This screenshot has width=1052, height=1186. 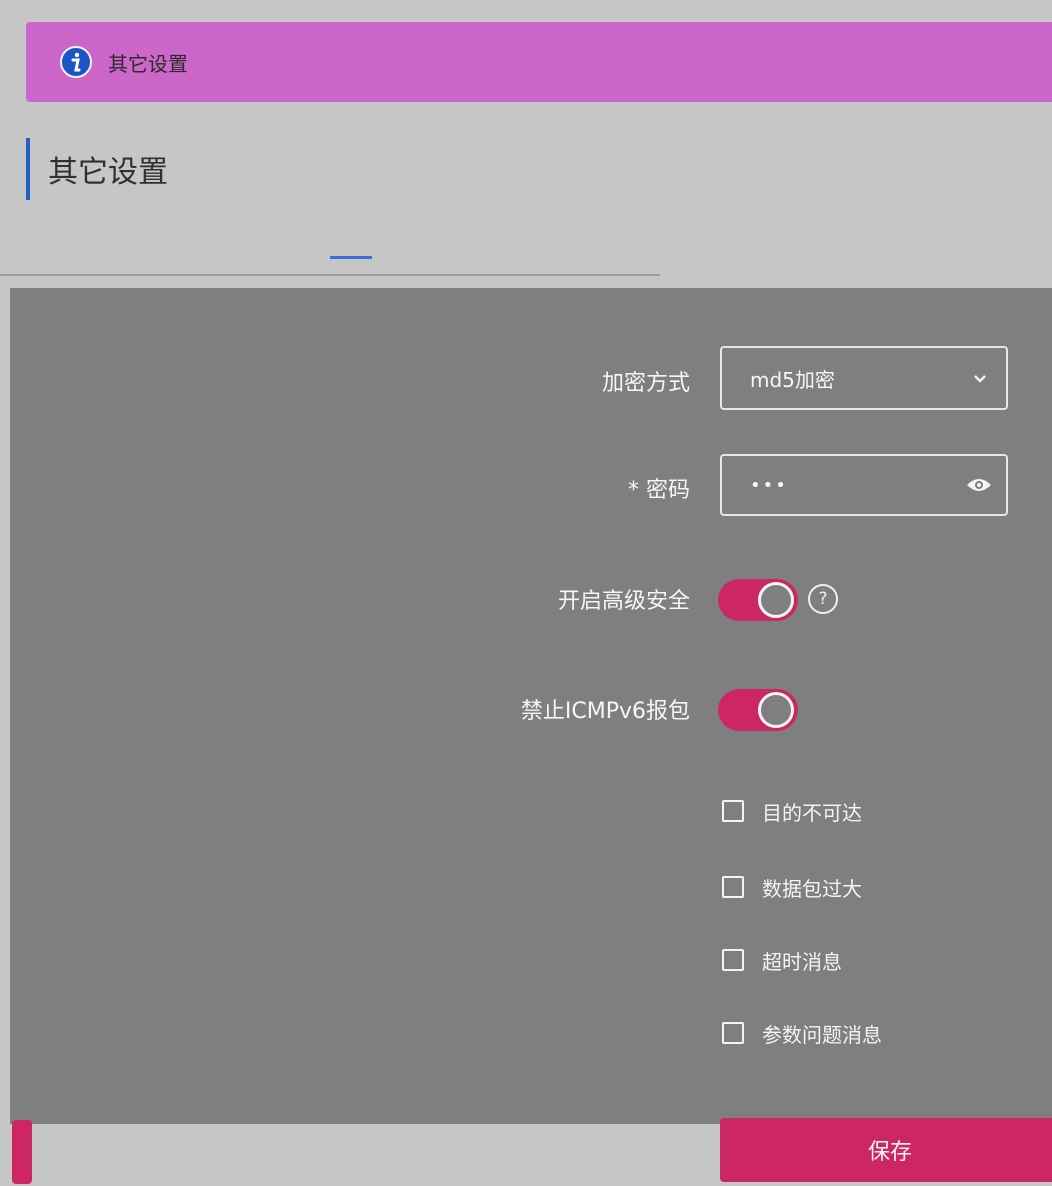 I want to click on option-time-exceeded: 超时消息, so click(x=782, y=960).